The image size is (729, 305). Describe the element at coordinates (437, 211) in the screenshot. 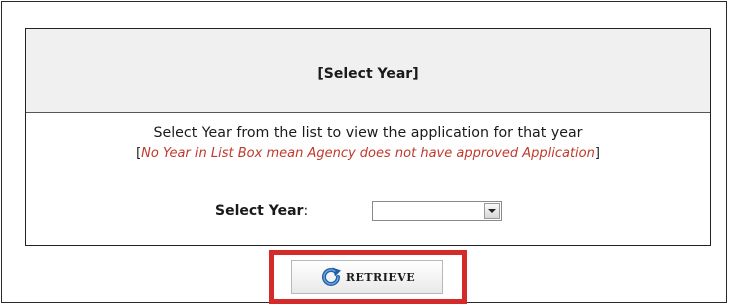

I see `year-select-dropdown` at that location.